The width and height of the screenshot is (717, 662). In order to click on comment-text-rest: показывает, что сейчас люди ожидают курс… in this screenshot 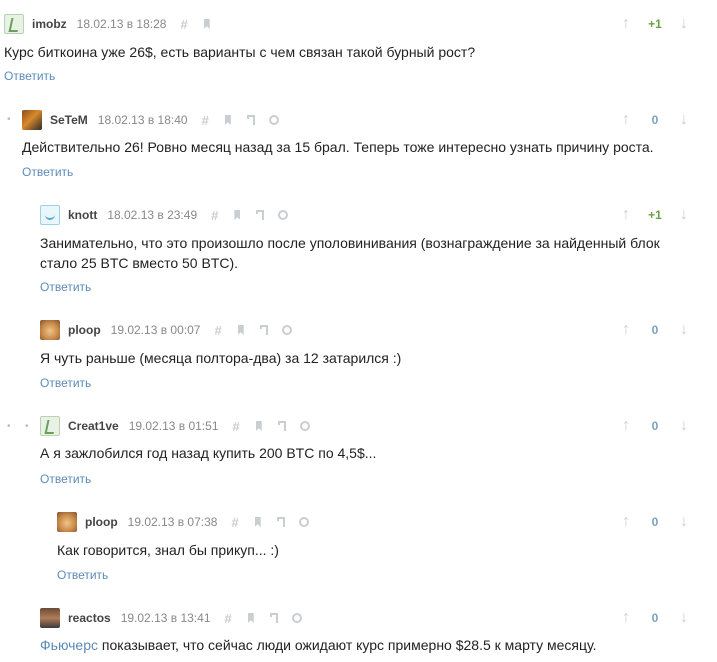, I will do `click(347, 645)`.